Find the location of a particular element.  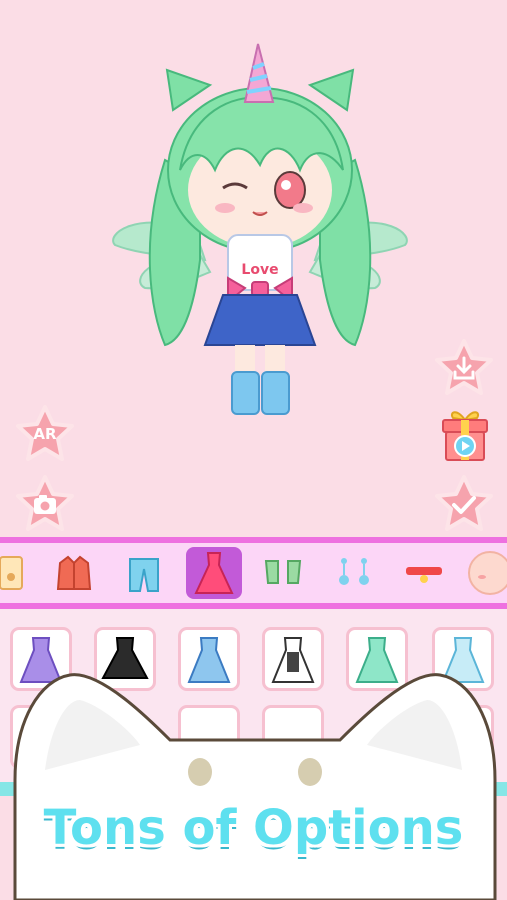

jacket-icon is located at coordinates (74, 572).